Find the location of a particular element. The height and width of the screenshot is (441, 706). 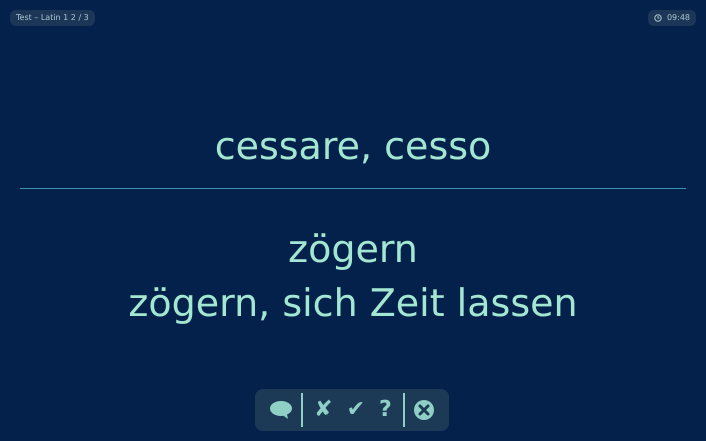

answer-button: ✘ is located at coordinates (323, 410).